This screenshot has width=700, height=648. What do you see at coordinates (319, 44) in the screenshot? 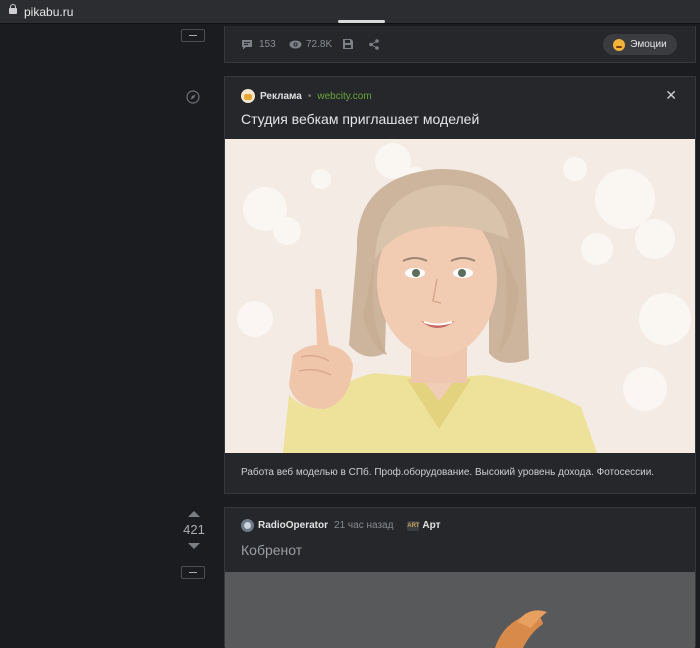
I see `views-count: 72.8K` at bounding box center [319, 44].